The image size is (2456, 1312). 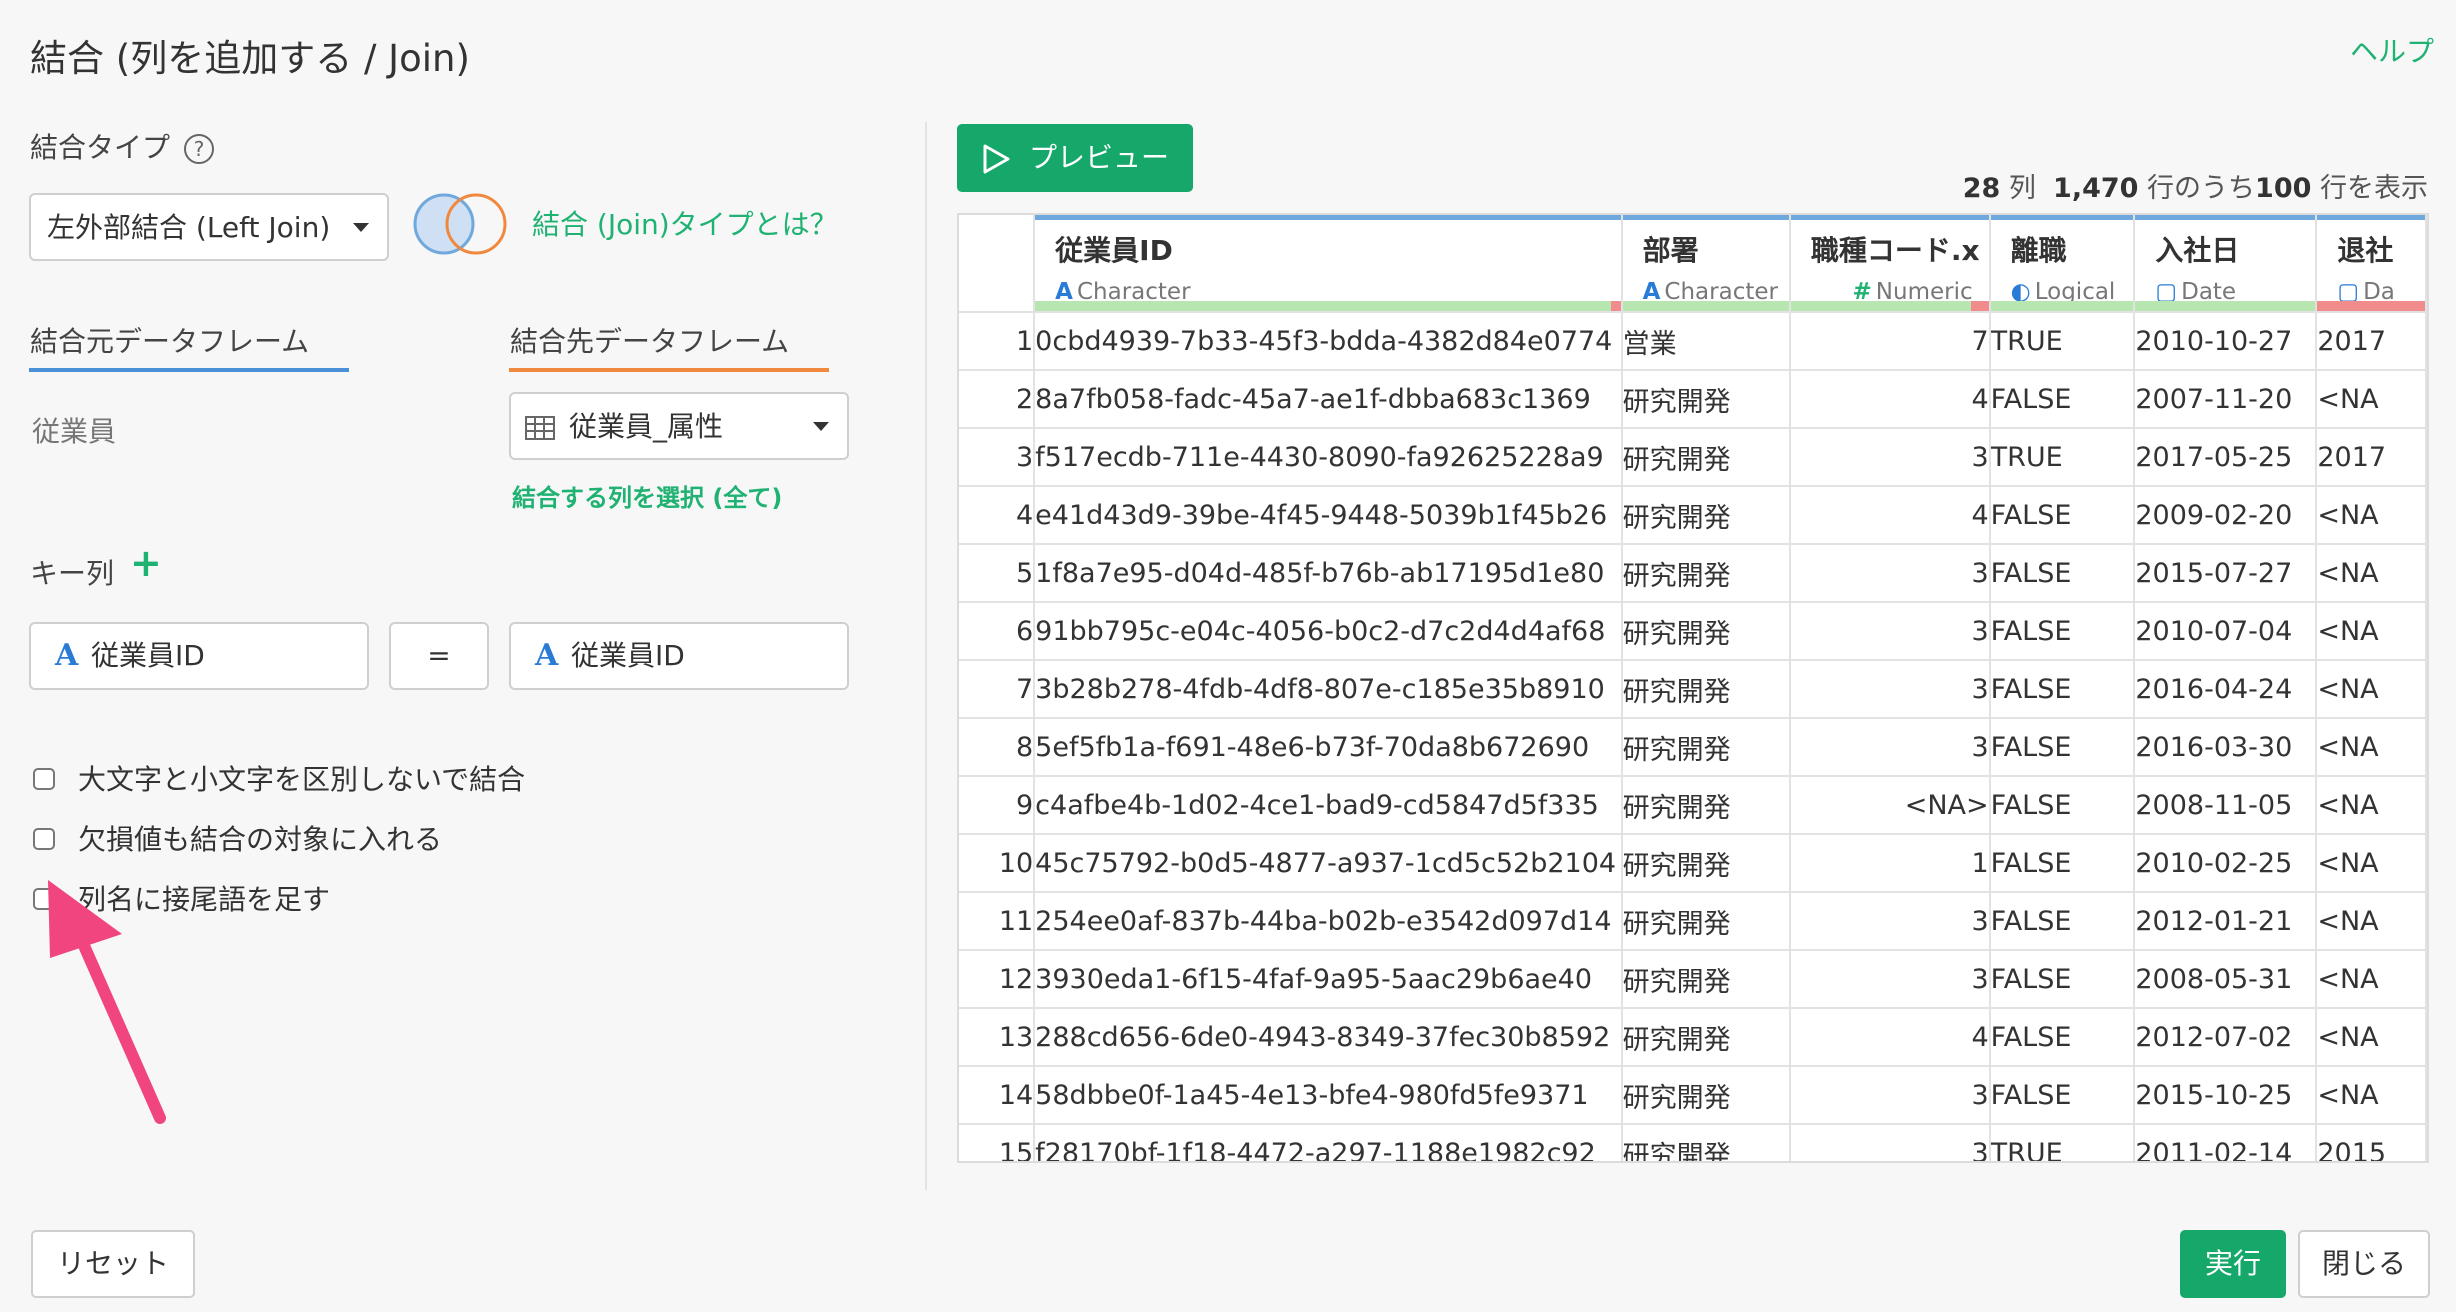 What do you see at coordinates (2062, 1142) in the screenshot?
I see `table-cell: TRUE` at bounding box center [2062, 1142].